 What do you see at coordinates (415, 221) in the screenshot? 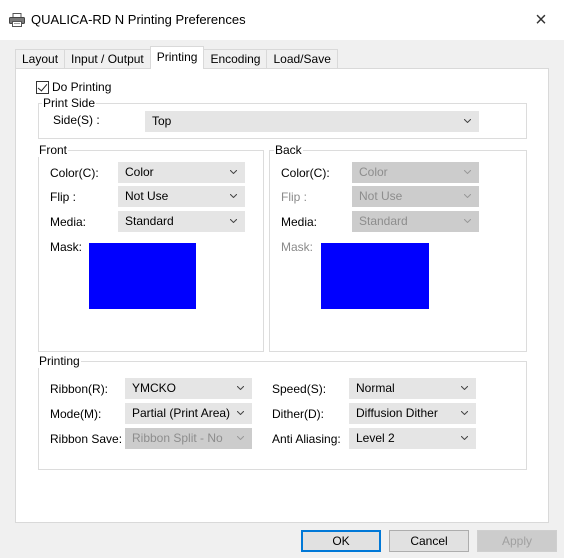
I see `back-media-select: Standard` at bounding box center [415, 221].